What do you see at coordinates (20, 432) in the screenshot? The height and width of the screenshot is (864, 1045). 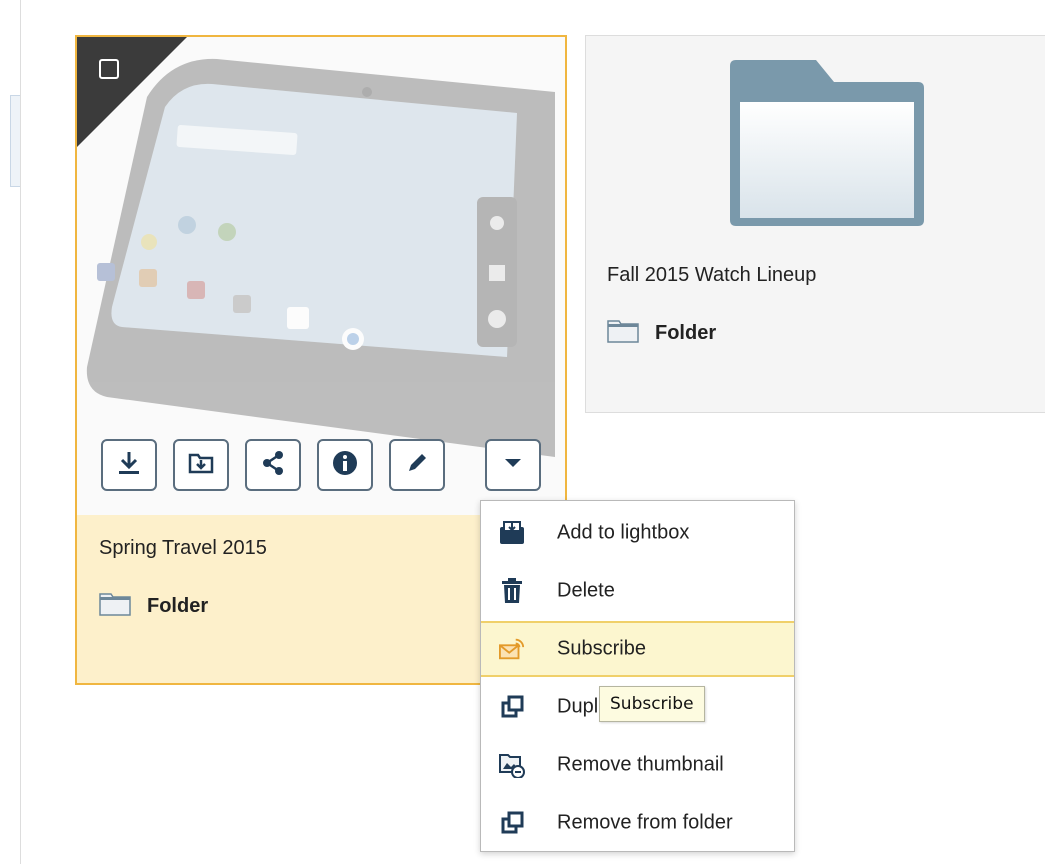 I see `left-divider` at bounding box center [20, 432].